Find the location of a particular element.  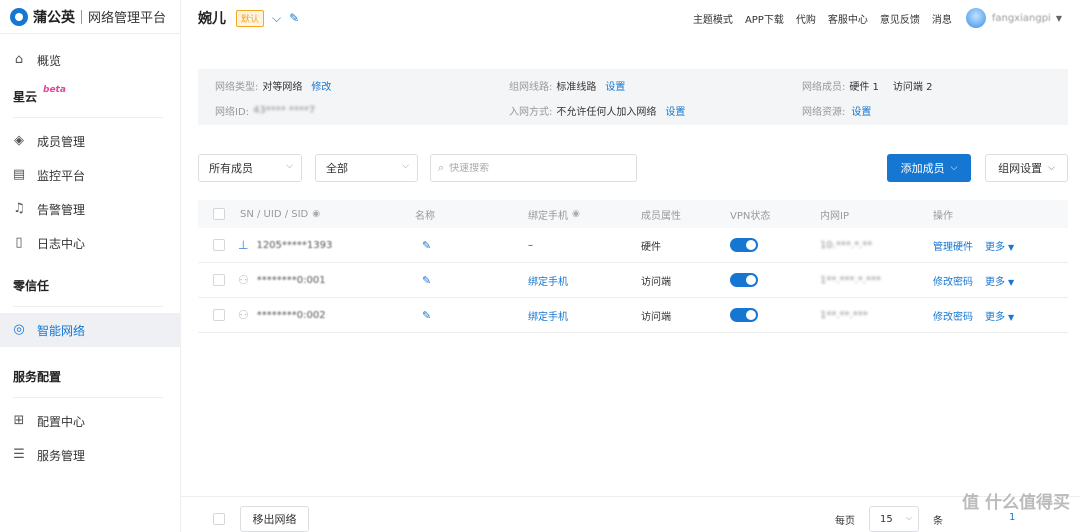

purchase-link: 代购 is located at coordinates (806, 18).